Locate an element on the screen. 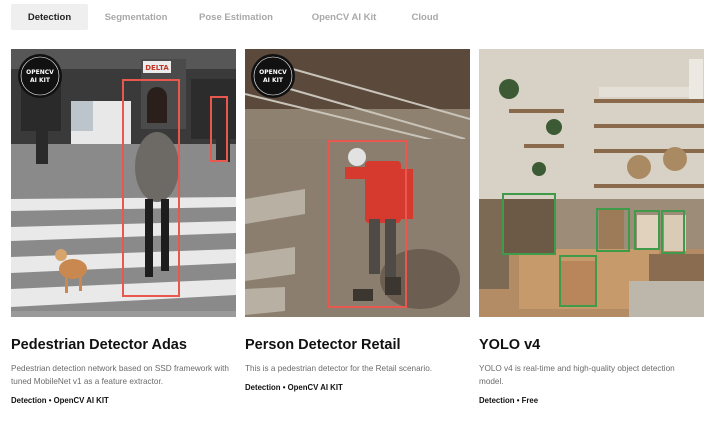  tab-detection: Detection is located at coordinates (49, 17).